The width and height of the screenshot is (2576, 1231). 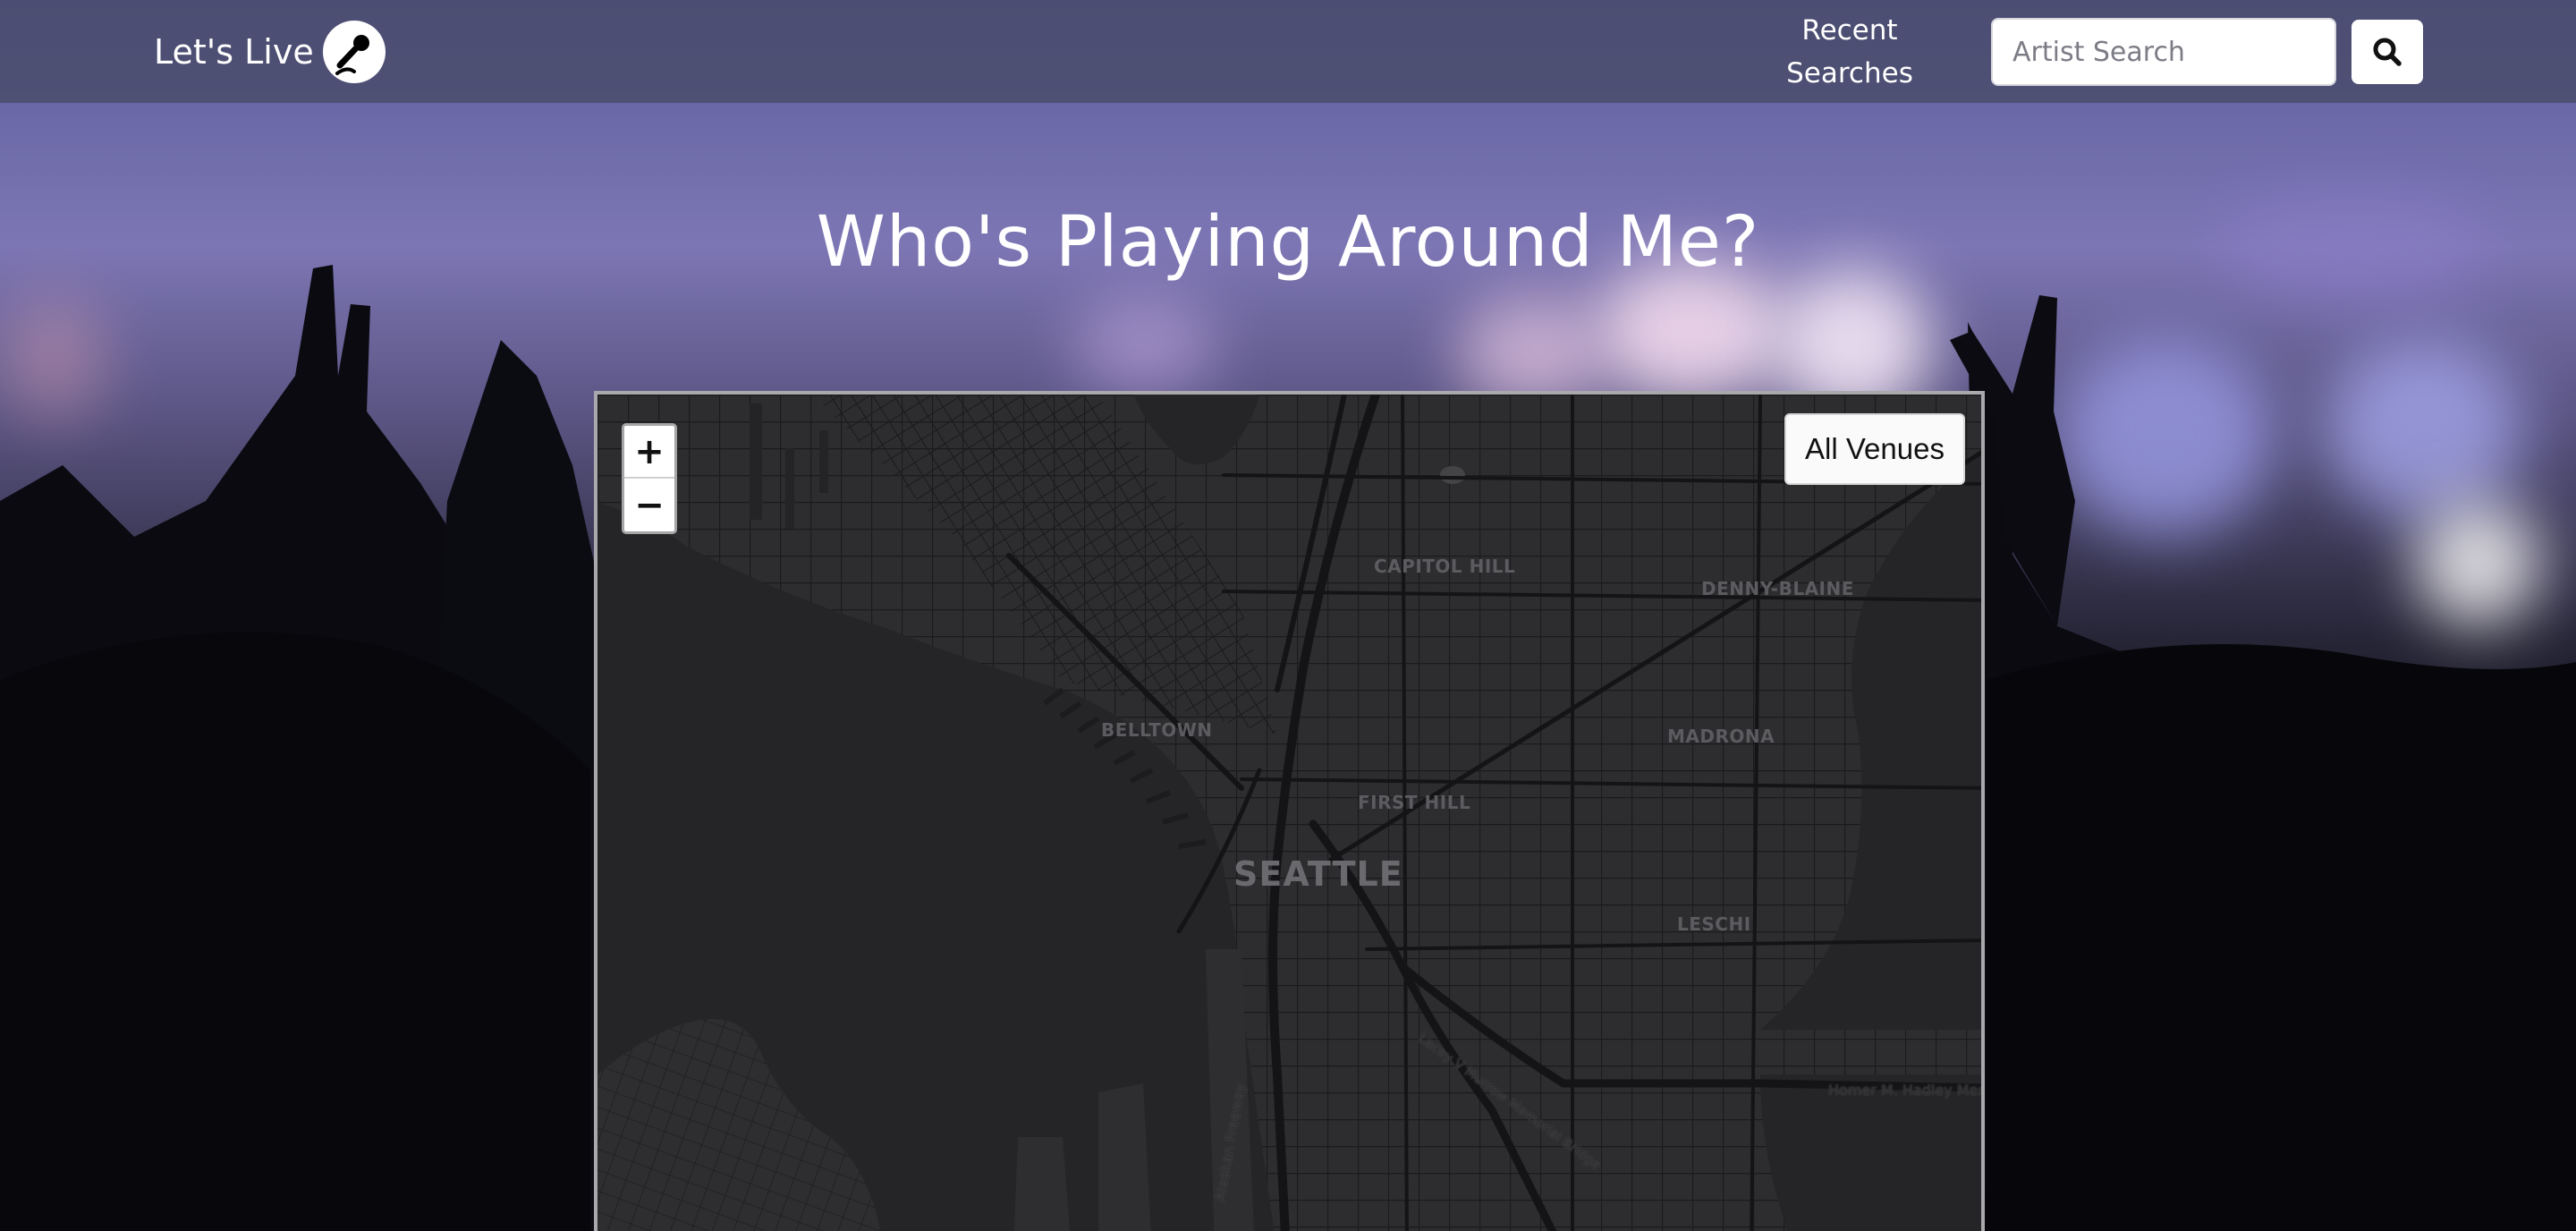 I want to click on map-label-leschi: LESCHI, so click(x=1714, y=924).